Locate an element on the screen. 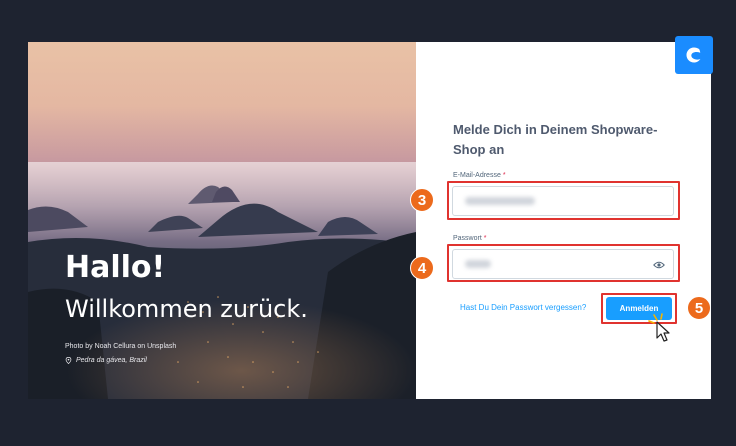 This screenshot has width=736, height=446. step-5-badge: 5 is located at coordinates (699, 308).